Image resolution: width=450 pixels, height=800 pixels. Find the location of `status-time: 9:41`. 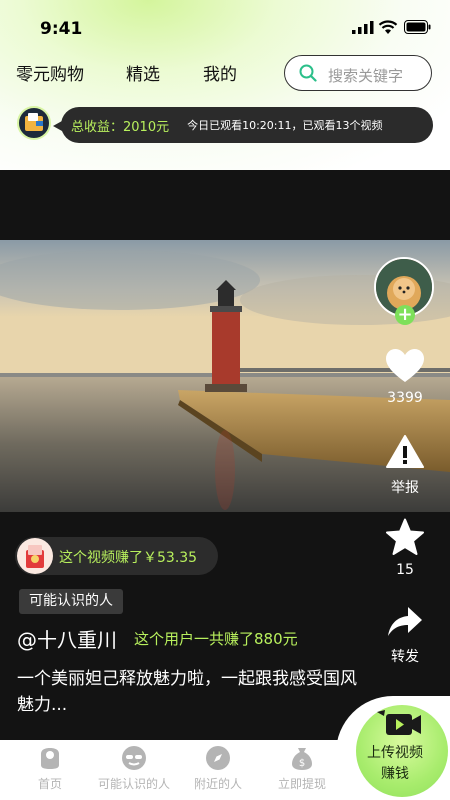

status-time: 9:41 is located at coordinates (61, 29).